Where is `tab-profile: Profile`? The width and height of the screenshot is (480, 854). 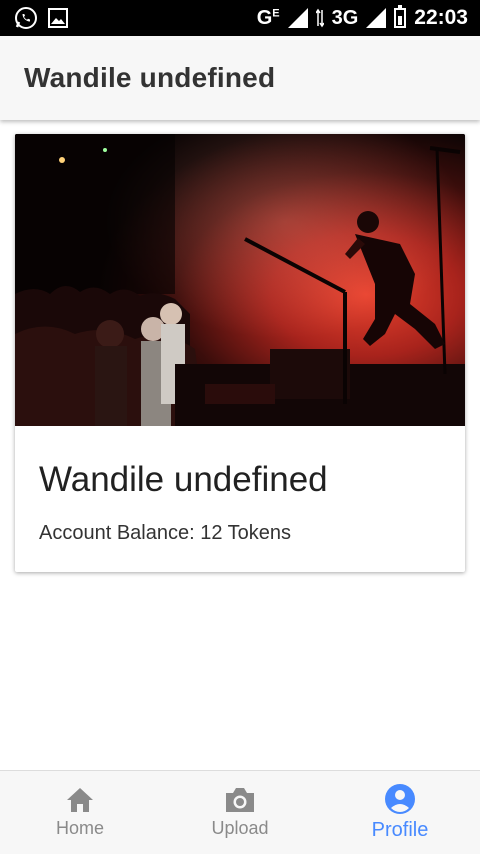
tab-profile: Profile is located at coordinates (400, 812).